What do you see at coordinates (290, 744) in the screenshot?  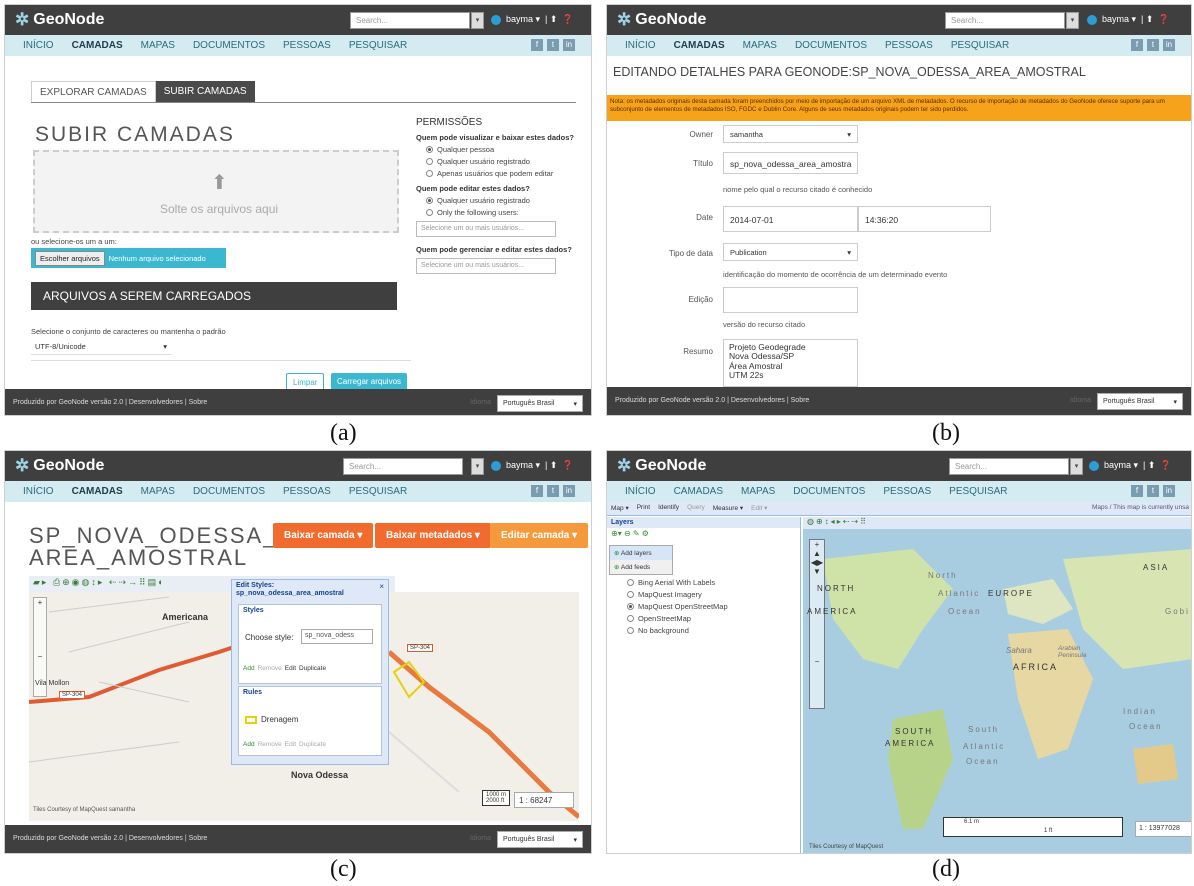 I see `edit-rule-button: Edit` at bounding box center [290, 744].